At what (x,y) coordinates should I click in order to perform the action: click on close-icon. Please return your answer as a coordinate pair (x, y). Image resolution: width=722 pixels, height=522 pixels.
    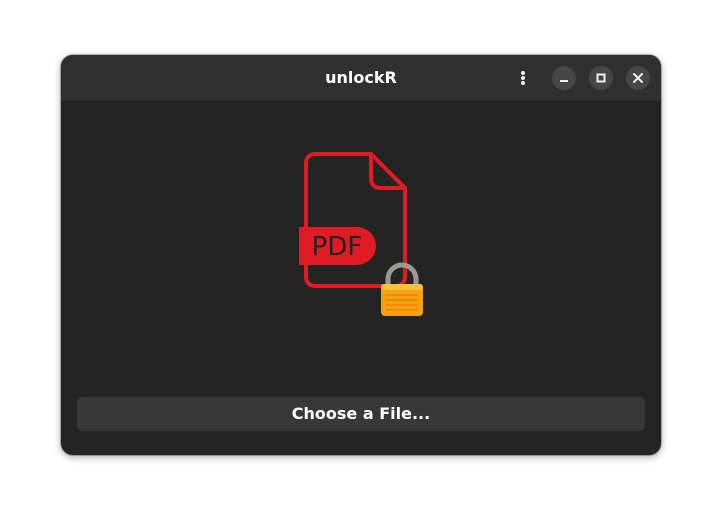
    Looking at the image, I should click on (638, 78).